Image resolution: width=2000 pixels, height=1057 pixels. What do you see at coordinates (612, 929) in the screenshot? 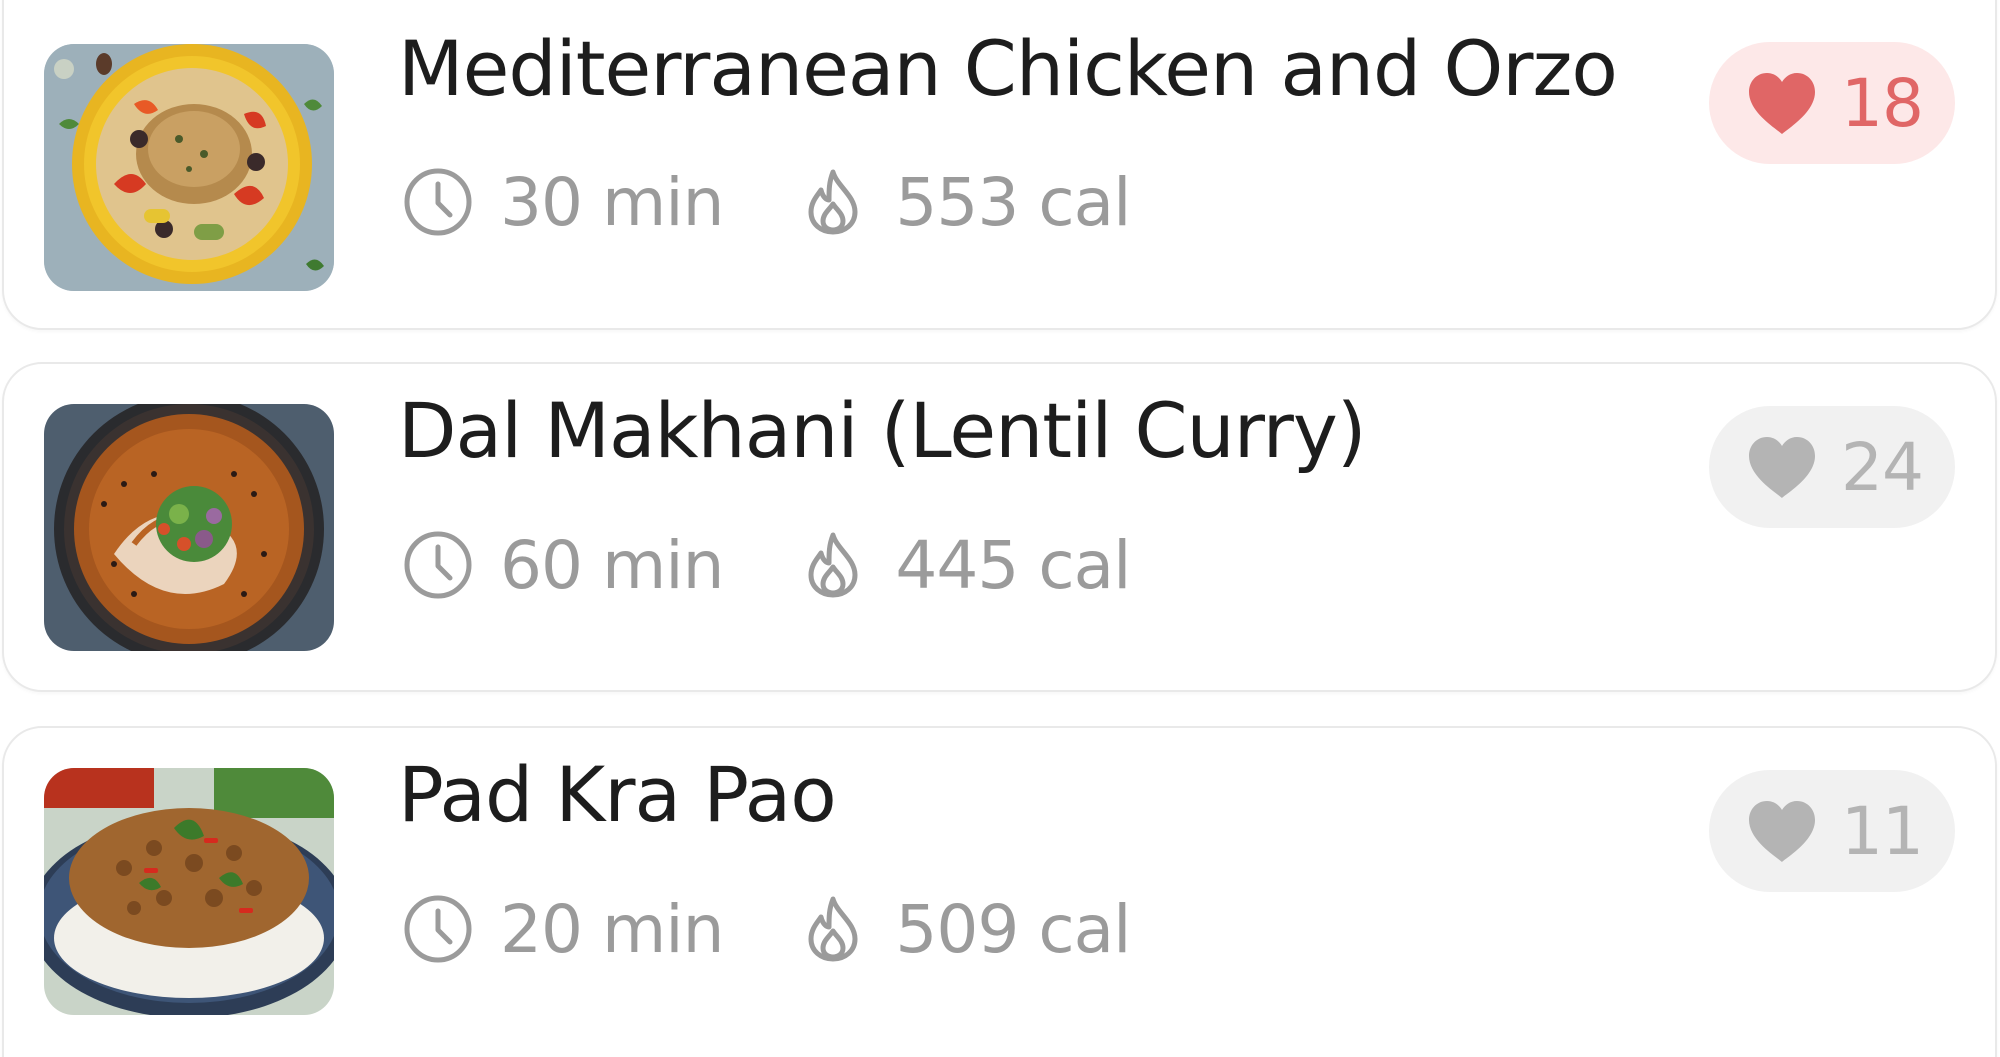
I see `recipe-time: 20 min` at bounding box center [612, 929].